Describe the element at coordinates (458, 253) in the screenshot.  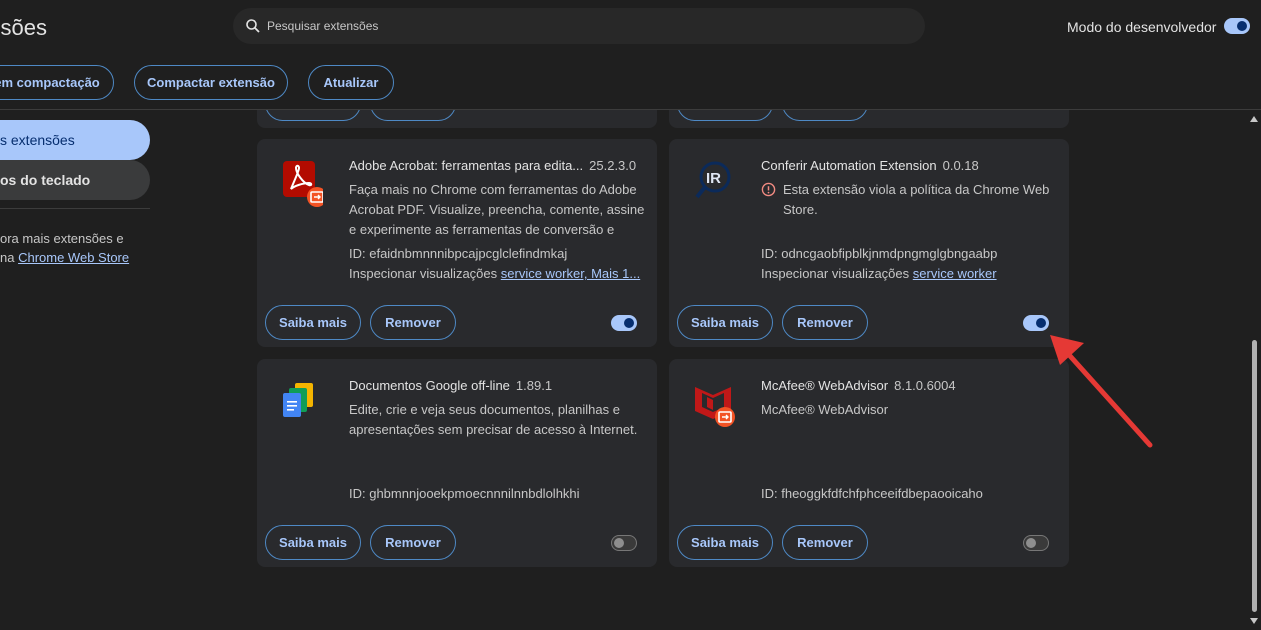
I see `extension-id: ID: efaidnbmnnnibpcajpcglclefindmkaj` at that location.